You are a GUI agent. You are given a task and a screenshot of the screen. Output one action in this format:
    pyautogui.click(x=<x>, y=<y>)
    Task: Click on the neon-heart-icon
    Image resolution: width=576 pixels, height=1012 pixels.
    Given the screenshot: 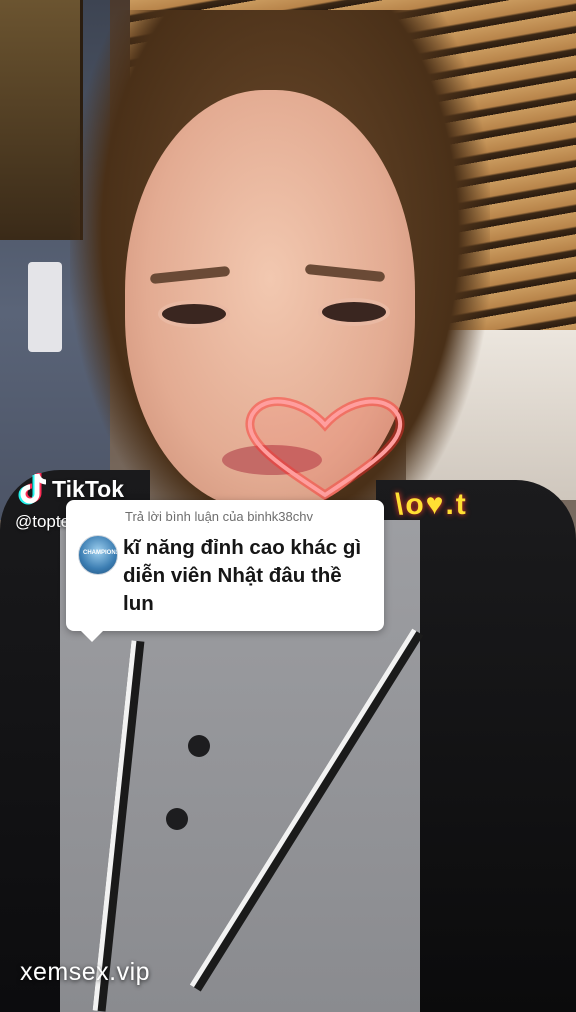 What is the action you would take?
    pyautogui.click(x=325, y=449)
    